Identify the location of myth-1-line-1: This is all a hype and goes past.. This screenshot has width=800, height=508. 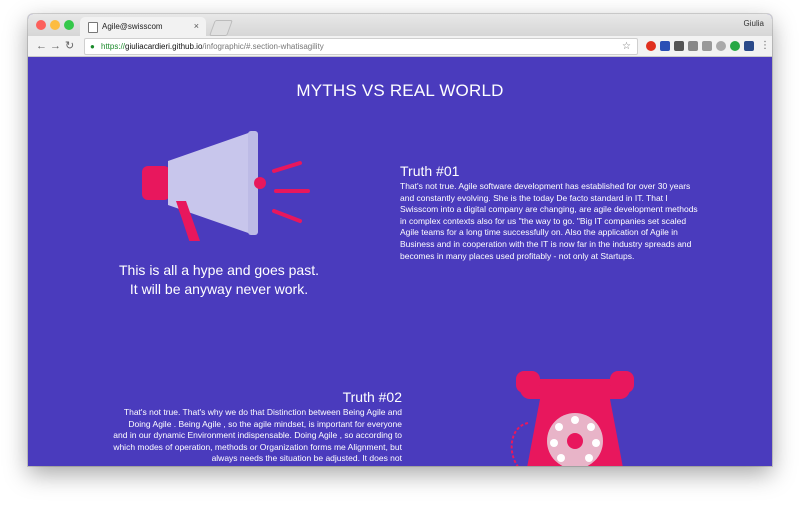
(218, 270).